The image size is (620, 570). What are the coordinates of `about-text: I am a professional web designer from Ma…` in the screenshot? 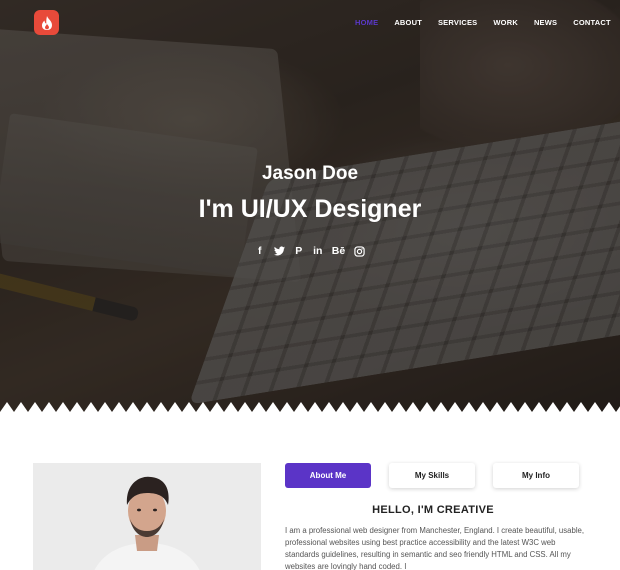 It's located at (435, 548).